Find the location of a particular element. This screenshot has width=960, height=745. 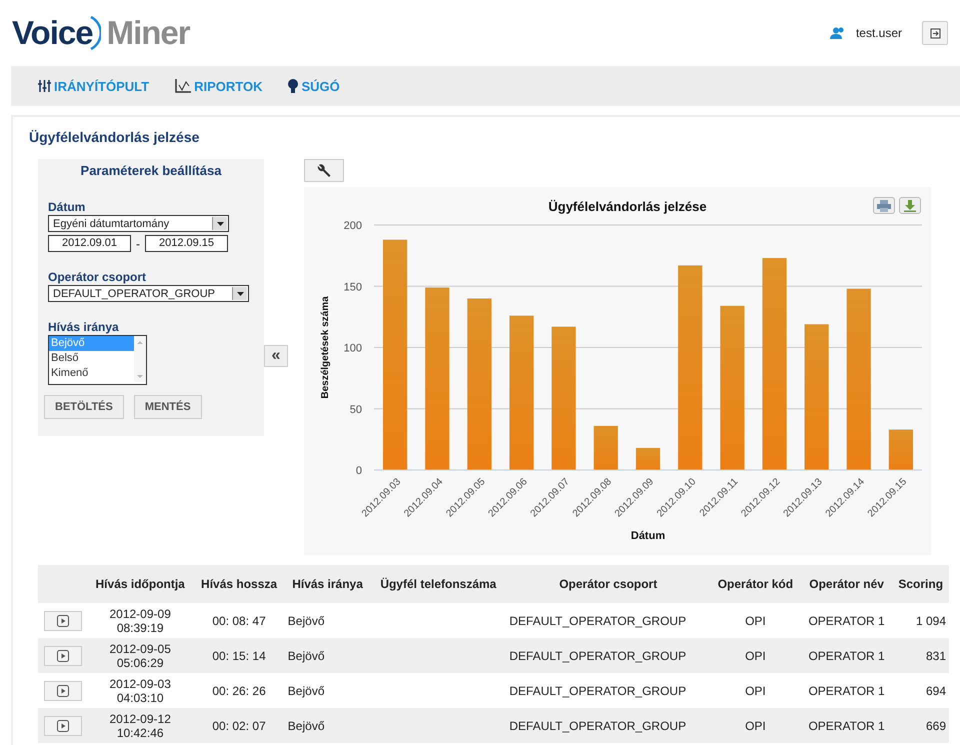

table-cell: 669 is located at coordinates (920, 725).